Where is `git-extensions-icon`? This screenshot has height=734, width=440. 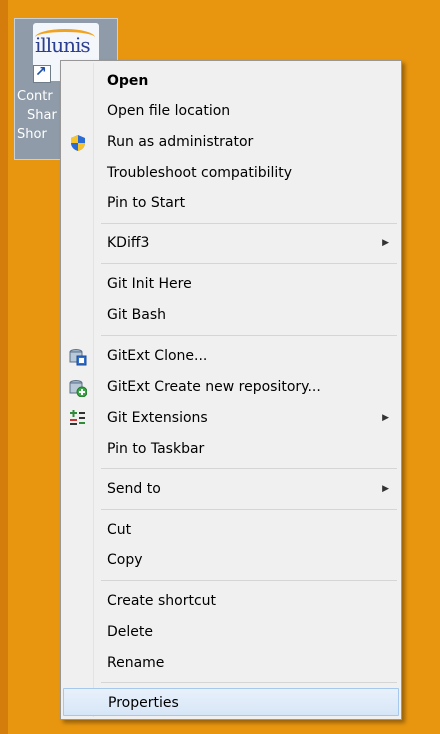 git-extensions-icon is located at coordinates (77, 417).